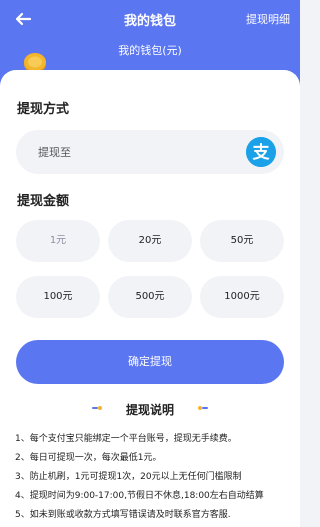 Image resolution: width=320 pixels, height=527 pixels. I want to click on withdraw-amount-title: 提现金额, so click(43, 201).